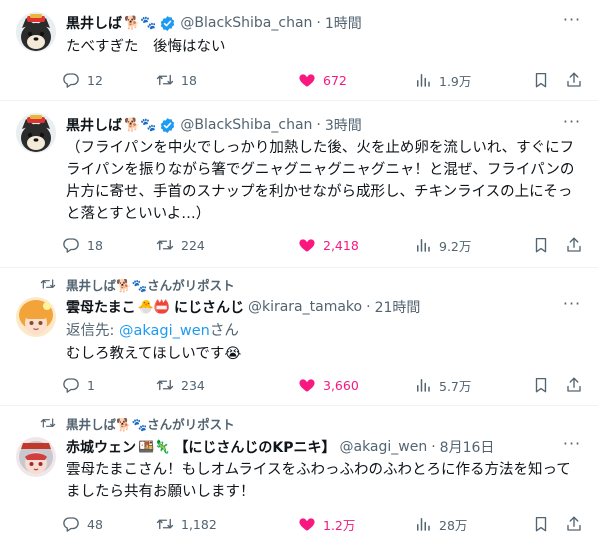 This screenshot has width=598, height=542. I want to click on repost-button: 18, so click(176, 80).